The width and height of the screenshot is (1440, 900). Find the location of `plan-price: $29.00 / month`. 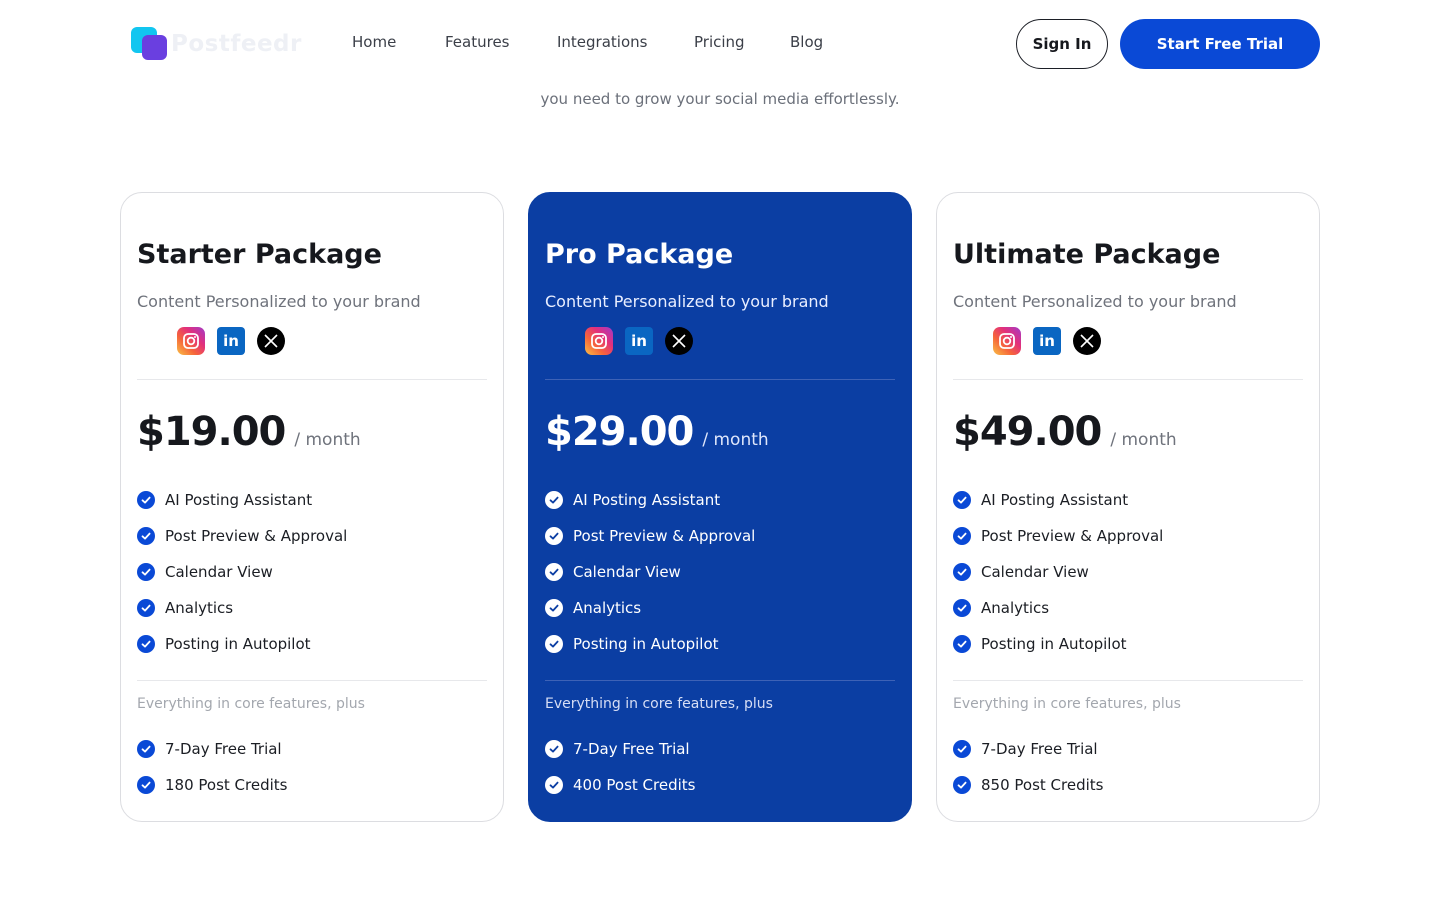

plan-price: $29.00 / month is located at coordinates (657, 432).